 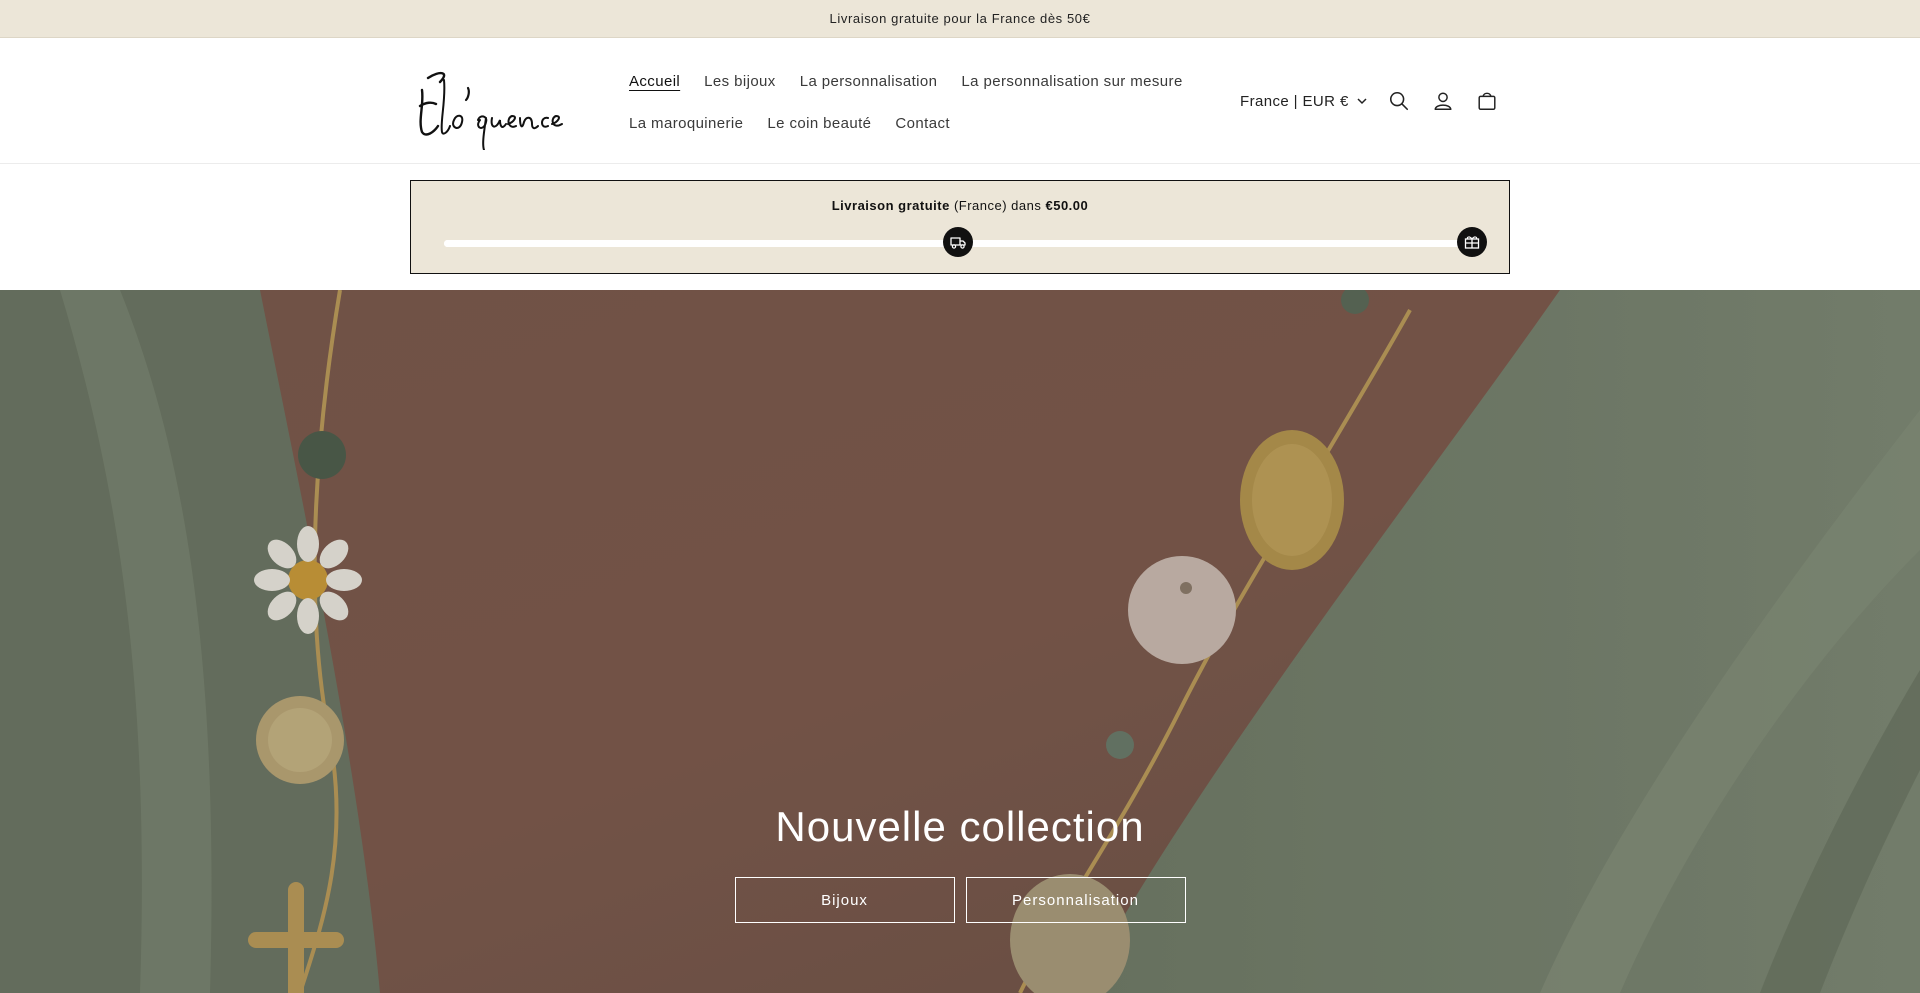 I want to click on nav-item-la-personnalisation: La personnalisation, so click(x=869, y=81).